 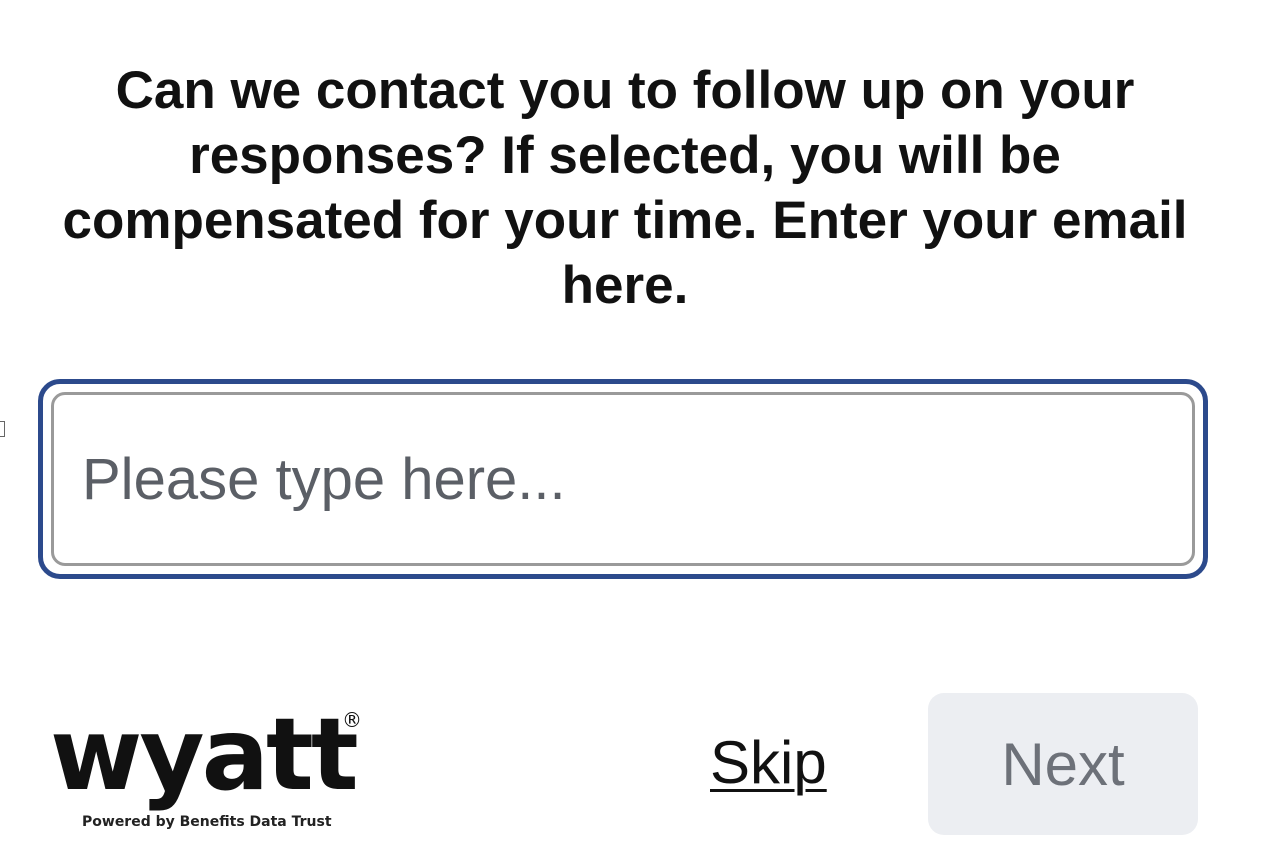 I want to click on next-button: Next, so click(x=1063, y=764).